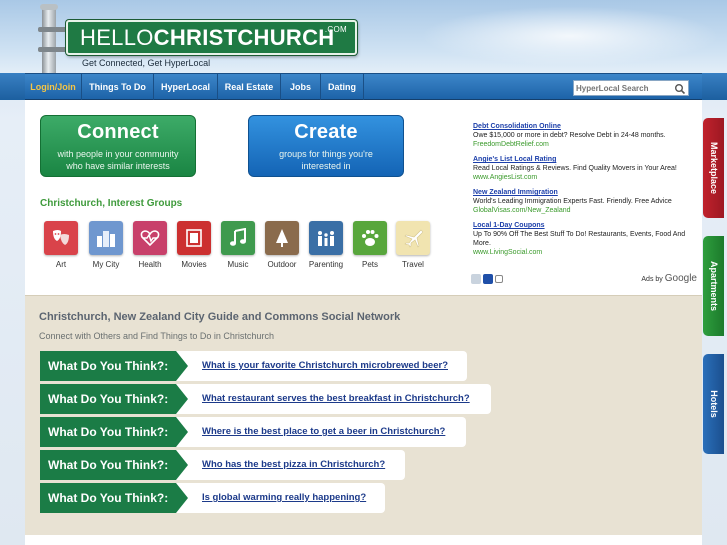 This screenshot has height=545, width=727. Describe the element at coordinates (588, 252) in the screenshot. I see `ad-url: www.LivingSocial.com` at that location.